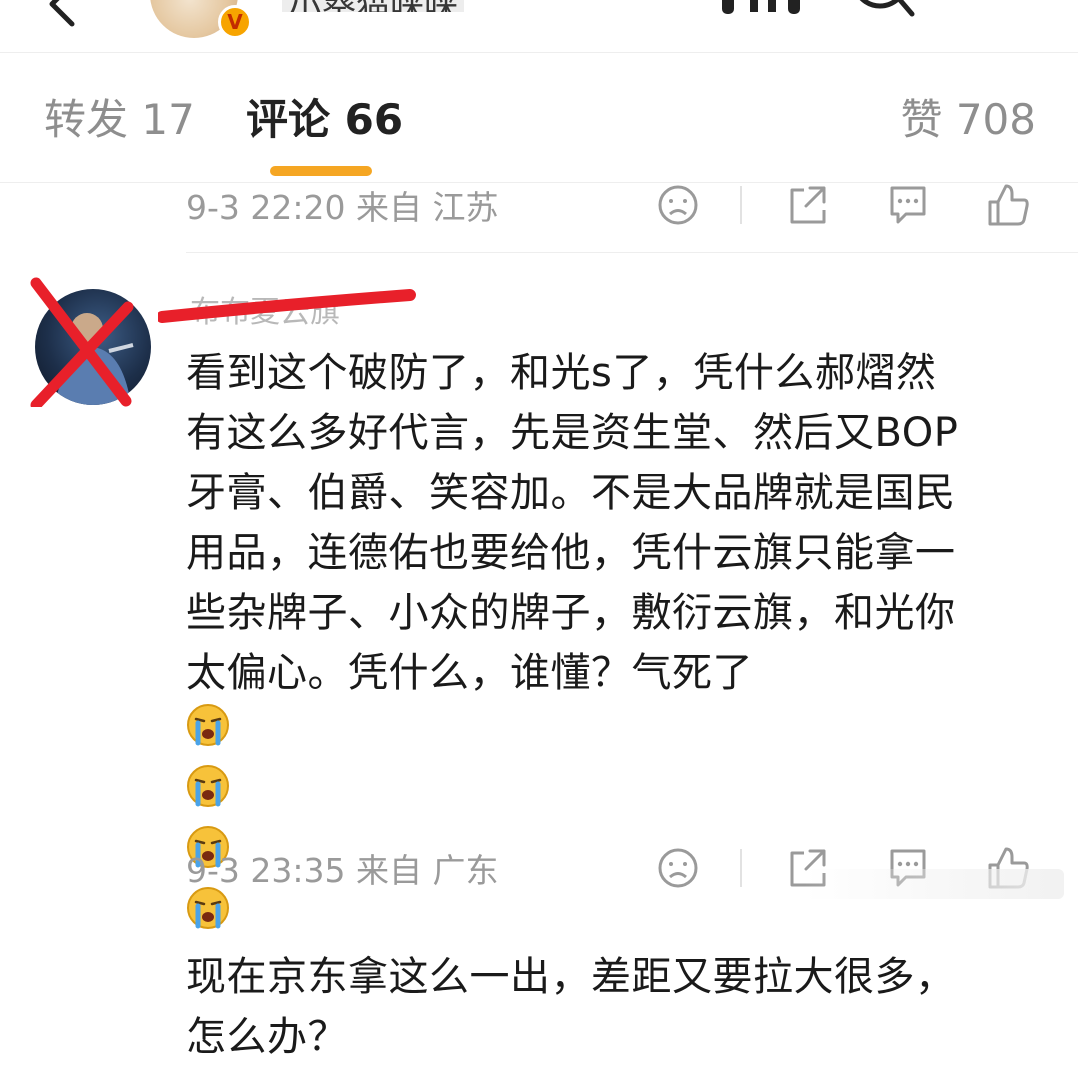  What do you see at coordinates (626, 208) in the screenshot?
I see `previous-comment-footer: 9-3 22:20 来自 江苏` at bounding box center [626, 208].